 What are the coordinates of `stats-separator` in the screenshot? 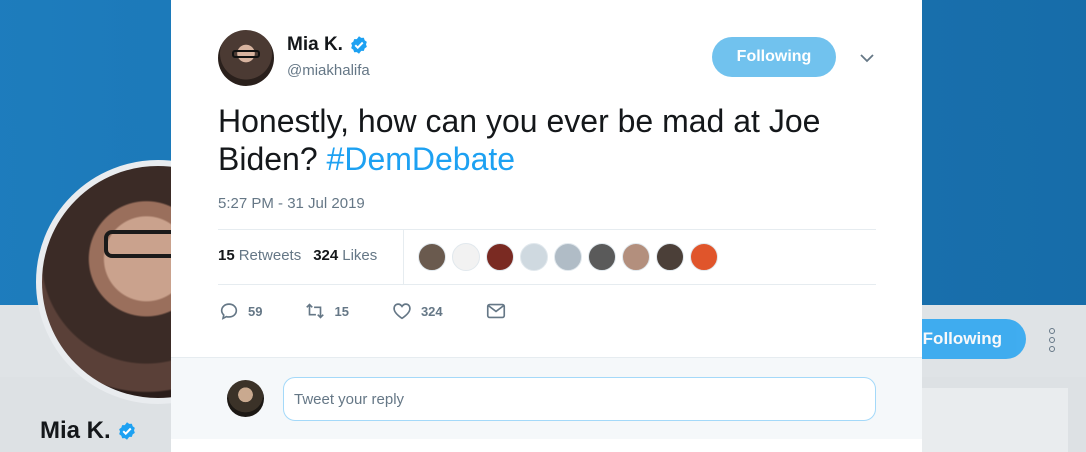 It's located at (403, 257).